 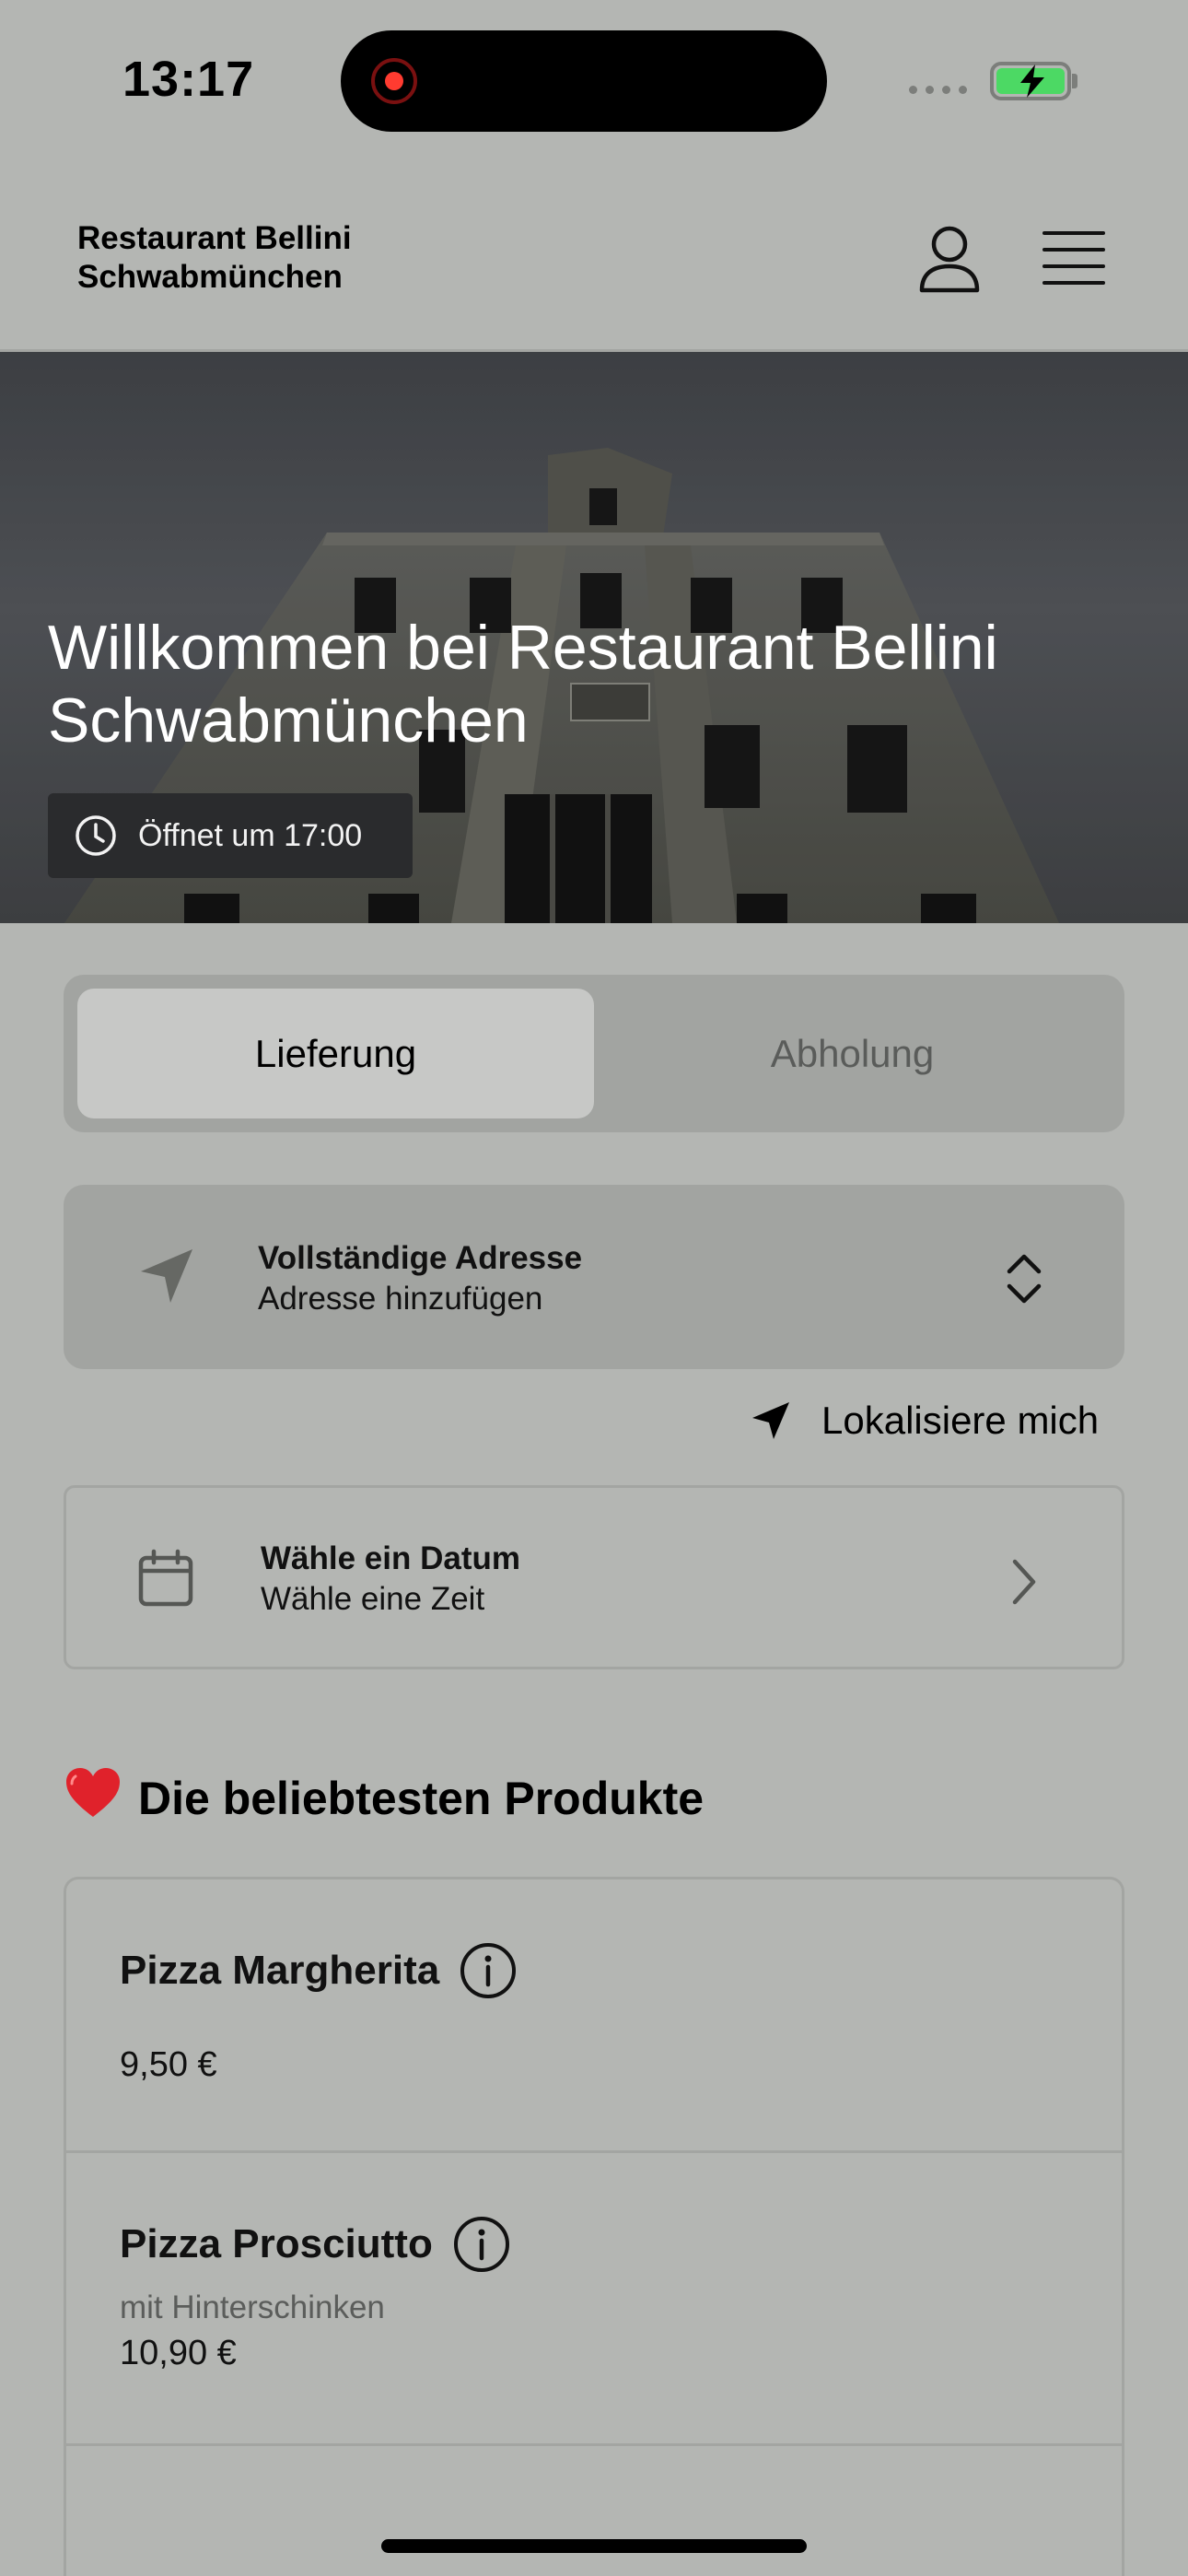 What do you see at coordinates (168, 2064) in the screenshot?
I see `product-price: 9,50 €` at bounding box center [168, 2064].